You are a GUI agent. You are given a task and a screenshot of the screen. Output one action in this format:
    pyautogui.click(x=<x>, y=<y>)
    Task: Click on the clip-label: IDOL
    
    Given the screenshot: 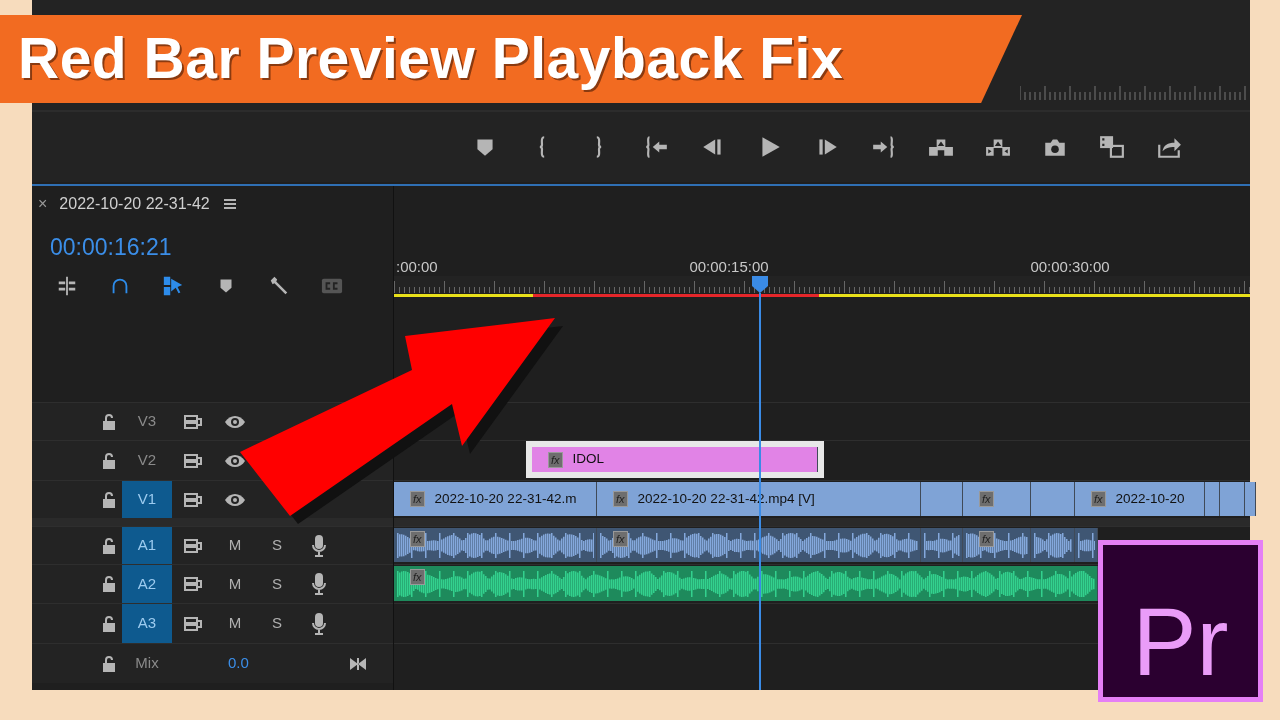 What is the action you would take?
    pyautogui.click(x=588, y=459)
    